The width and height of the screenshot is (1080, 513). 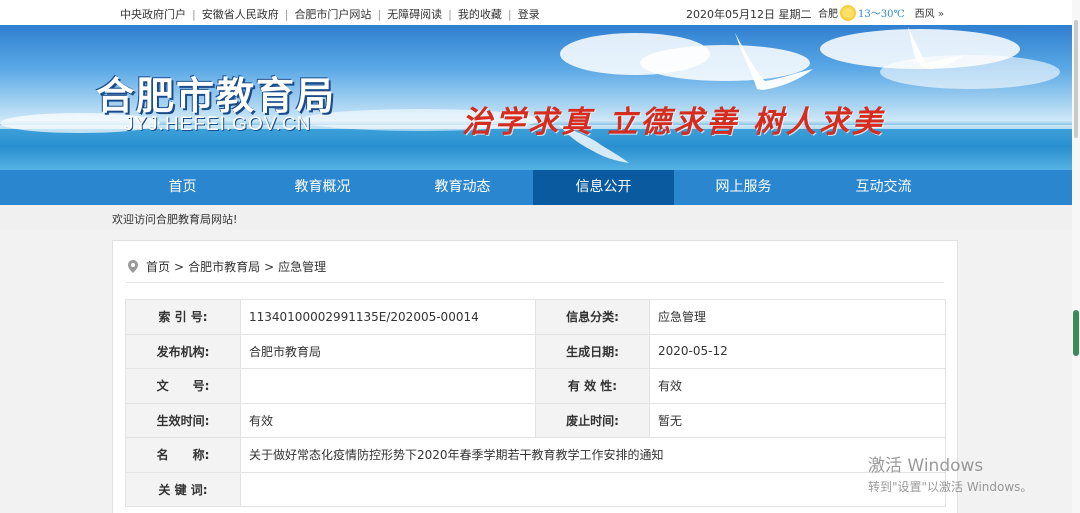 What do you see at coordinates (240, 14) in the screenshot?
I see `link-anhui-gov: 安徽省人民政府` at bounding box center [240, 14].